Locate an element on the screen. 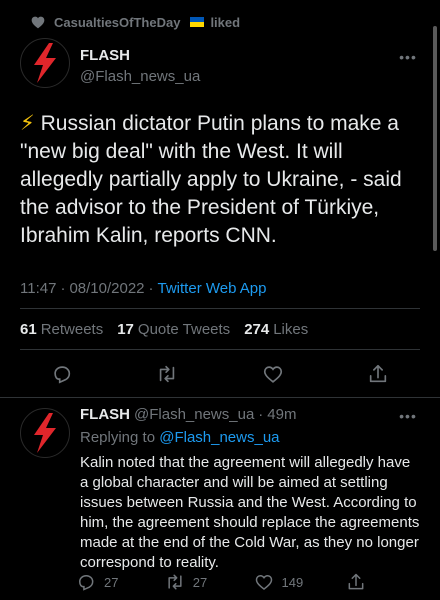 The image size is (440, 600). ukraine-flag-icon is located at coordinates (197, 22).